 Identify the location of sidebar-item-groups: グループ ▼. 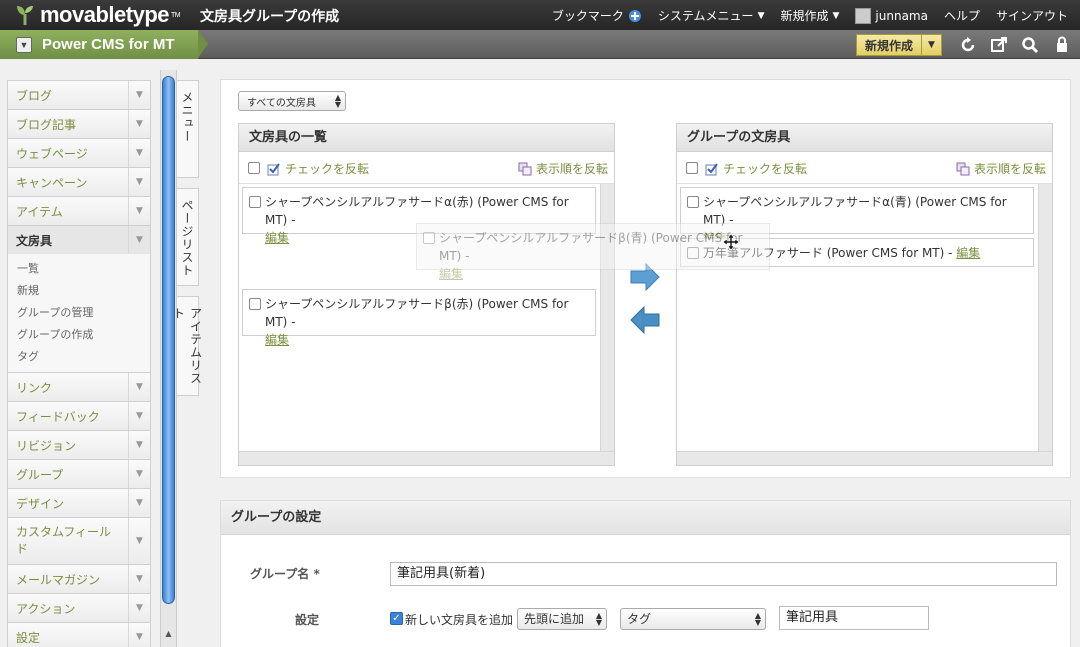
(79, 473).